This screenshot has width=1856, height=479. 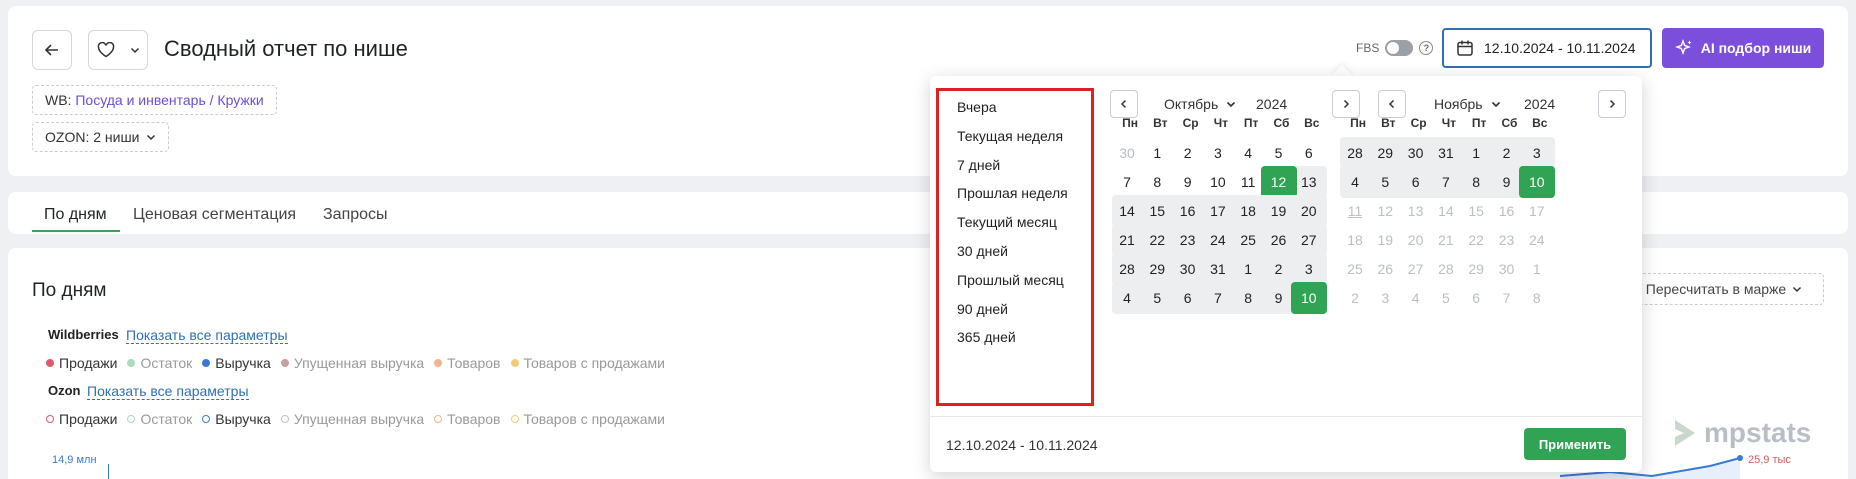 I want to click on date-preset-item: Вчера, so click(x=977, y=107).